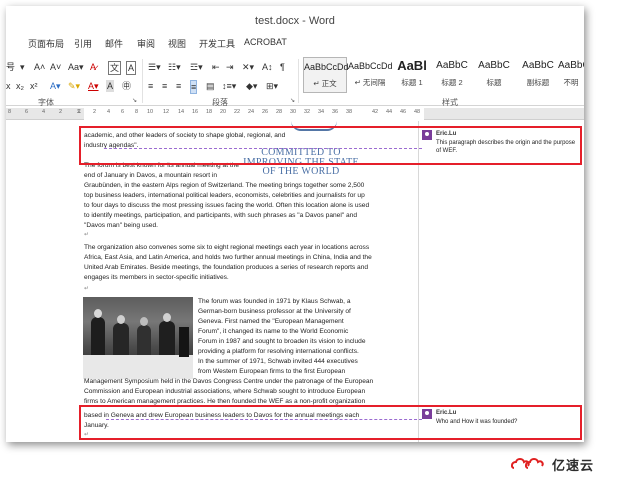 The height and width of the screenshot is (478, 617). I want to click on numbering-icon: ☷▾, so click(174, 67).